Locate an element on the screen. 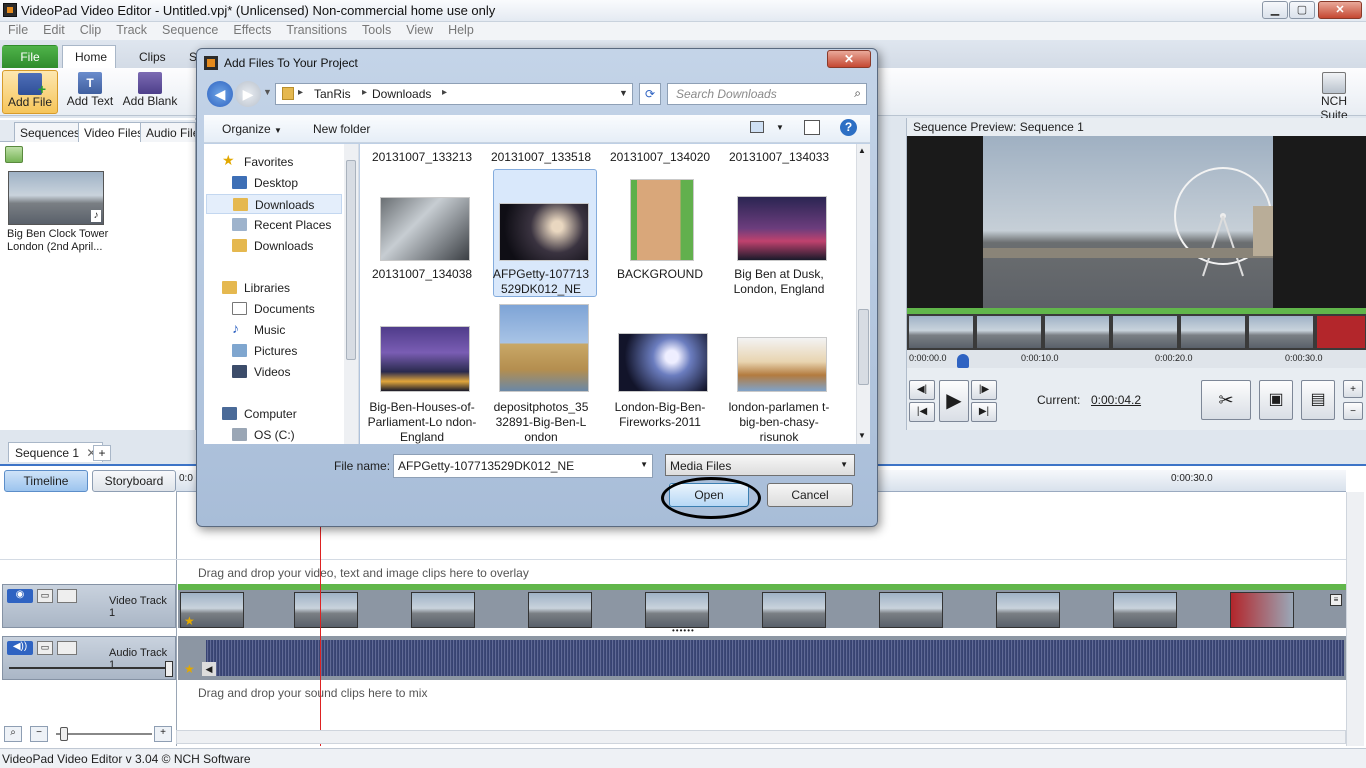 This screenshot has width=1366, height=768. add-text-button: T Add Text is located at coordinates (90, 92).